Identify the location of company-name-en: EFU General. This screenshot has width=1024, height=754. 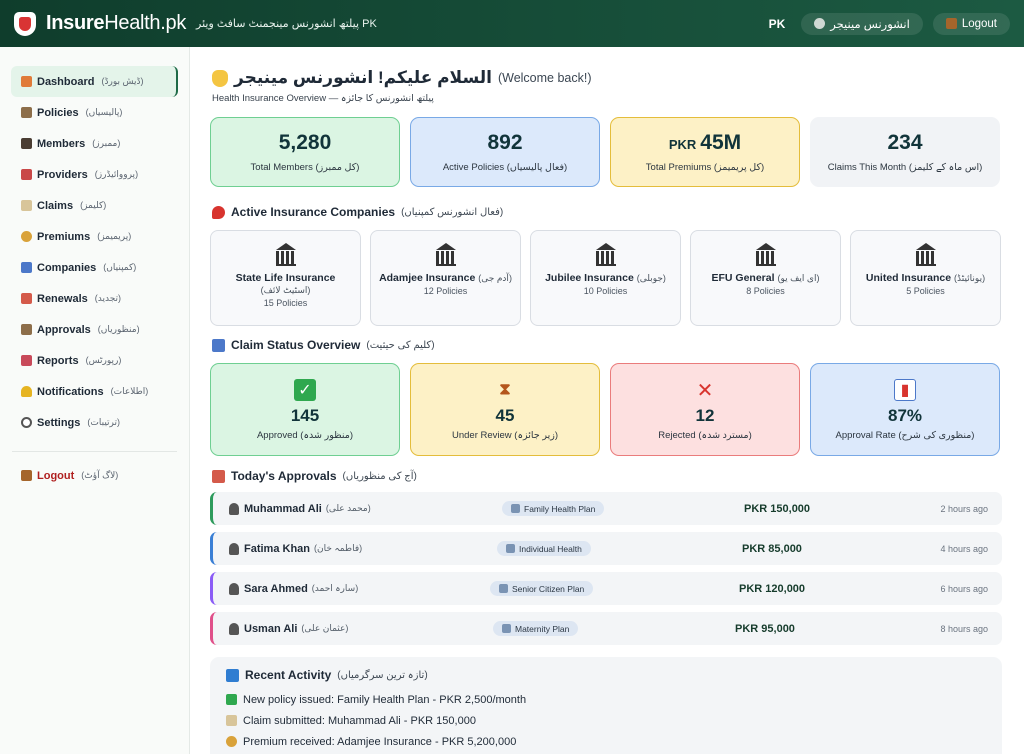
(743, 278).